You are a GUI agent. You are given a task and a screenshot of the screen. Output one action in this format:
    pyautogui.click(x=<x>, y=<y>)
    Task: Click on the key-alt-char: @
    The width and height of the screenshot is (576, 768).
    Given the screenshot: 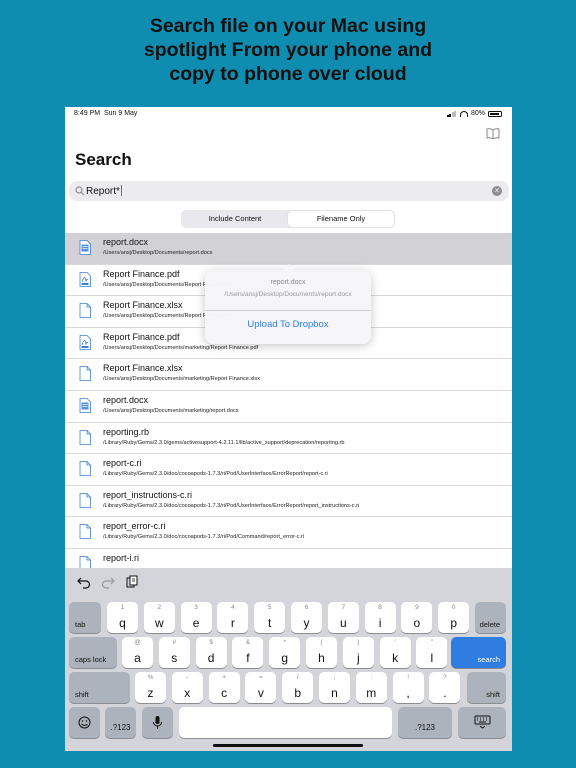 What is the action you would take?
    pyautogui.click(x=137, y=642)
    